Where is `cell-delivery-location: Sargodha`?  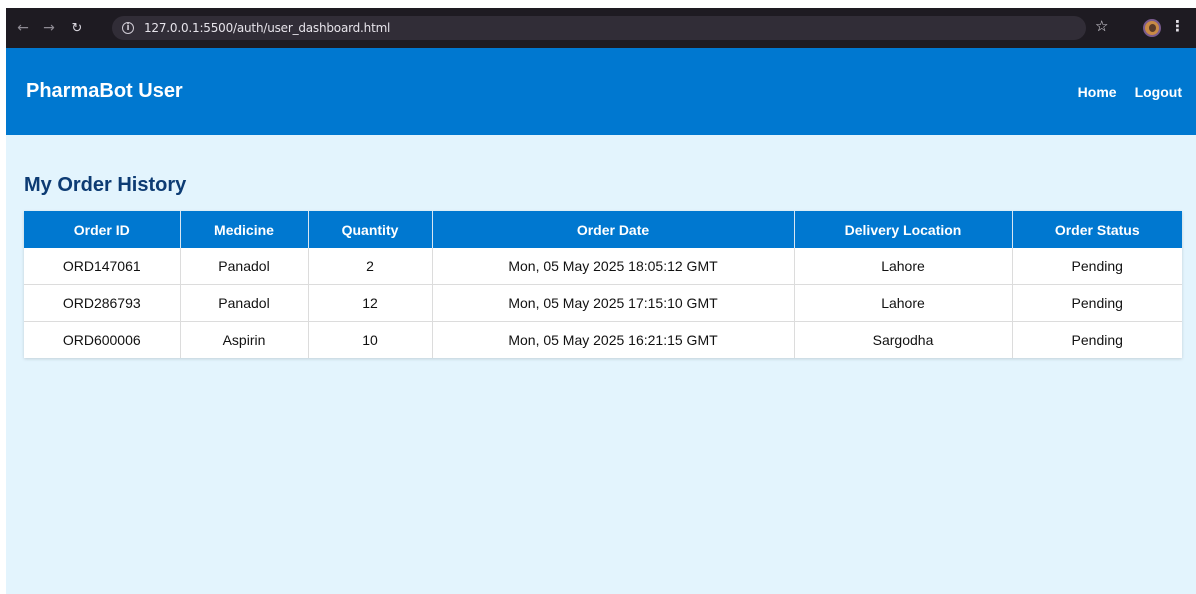
cell-delivery-location: Sargodha is located at coordinates (903, 339).